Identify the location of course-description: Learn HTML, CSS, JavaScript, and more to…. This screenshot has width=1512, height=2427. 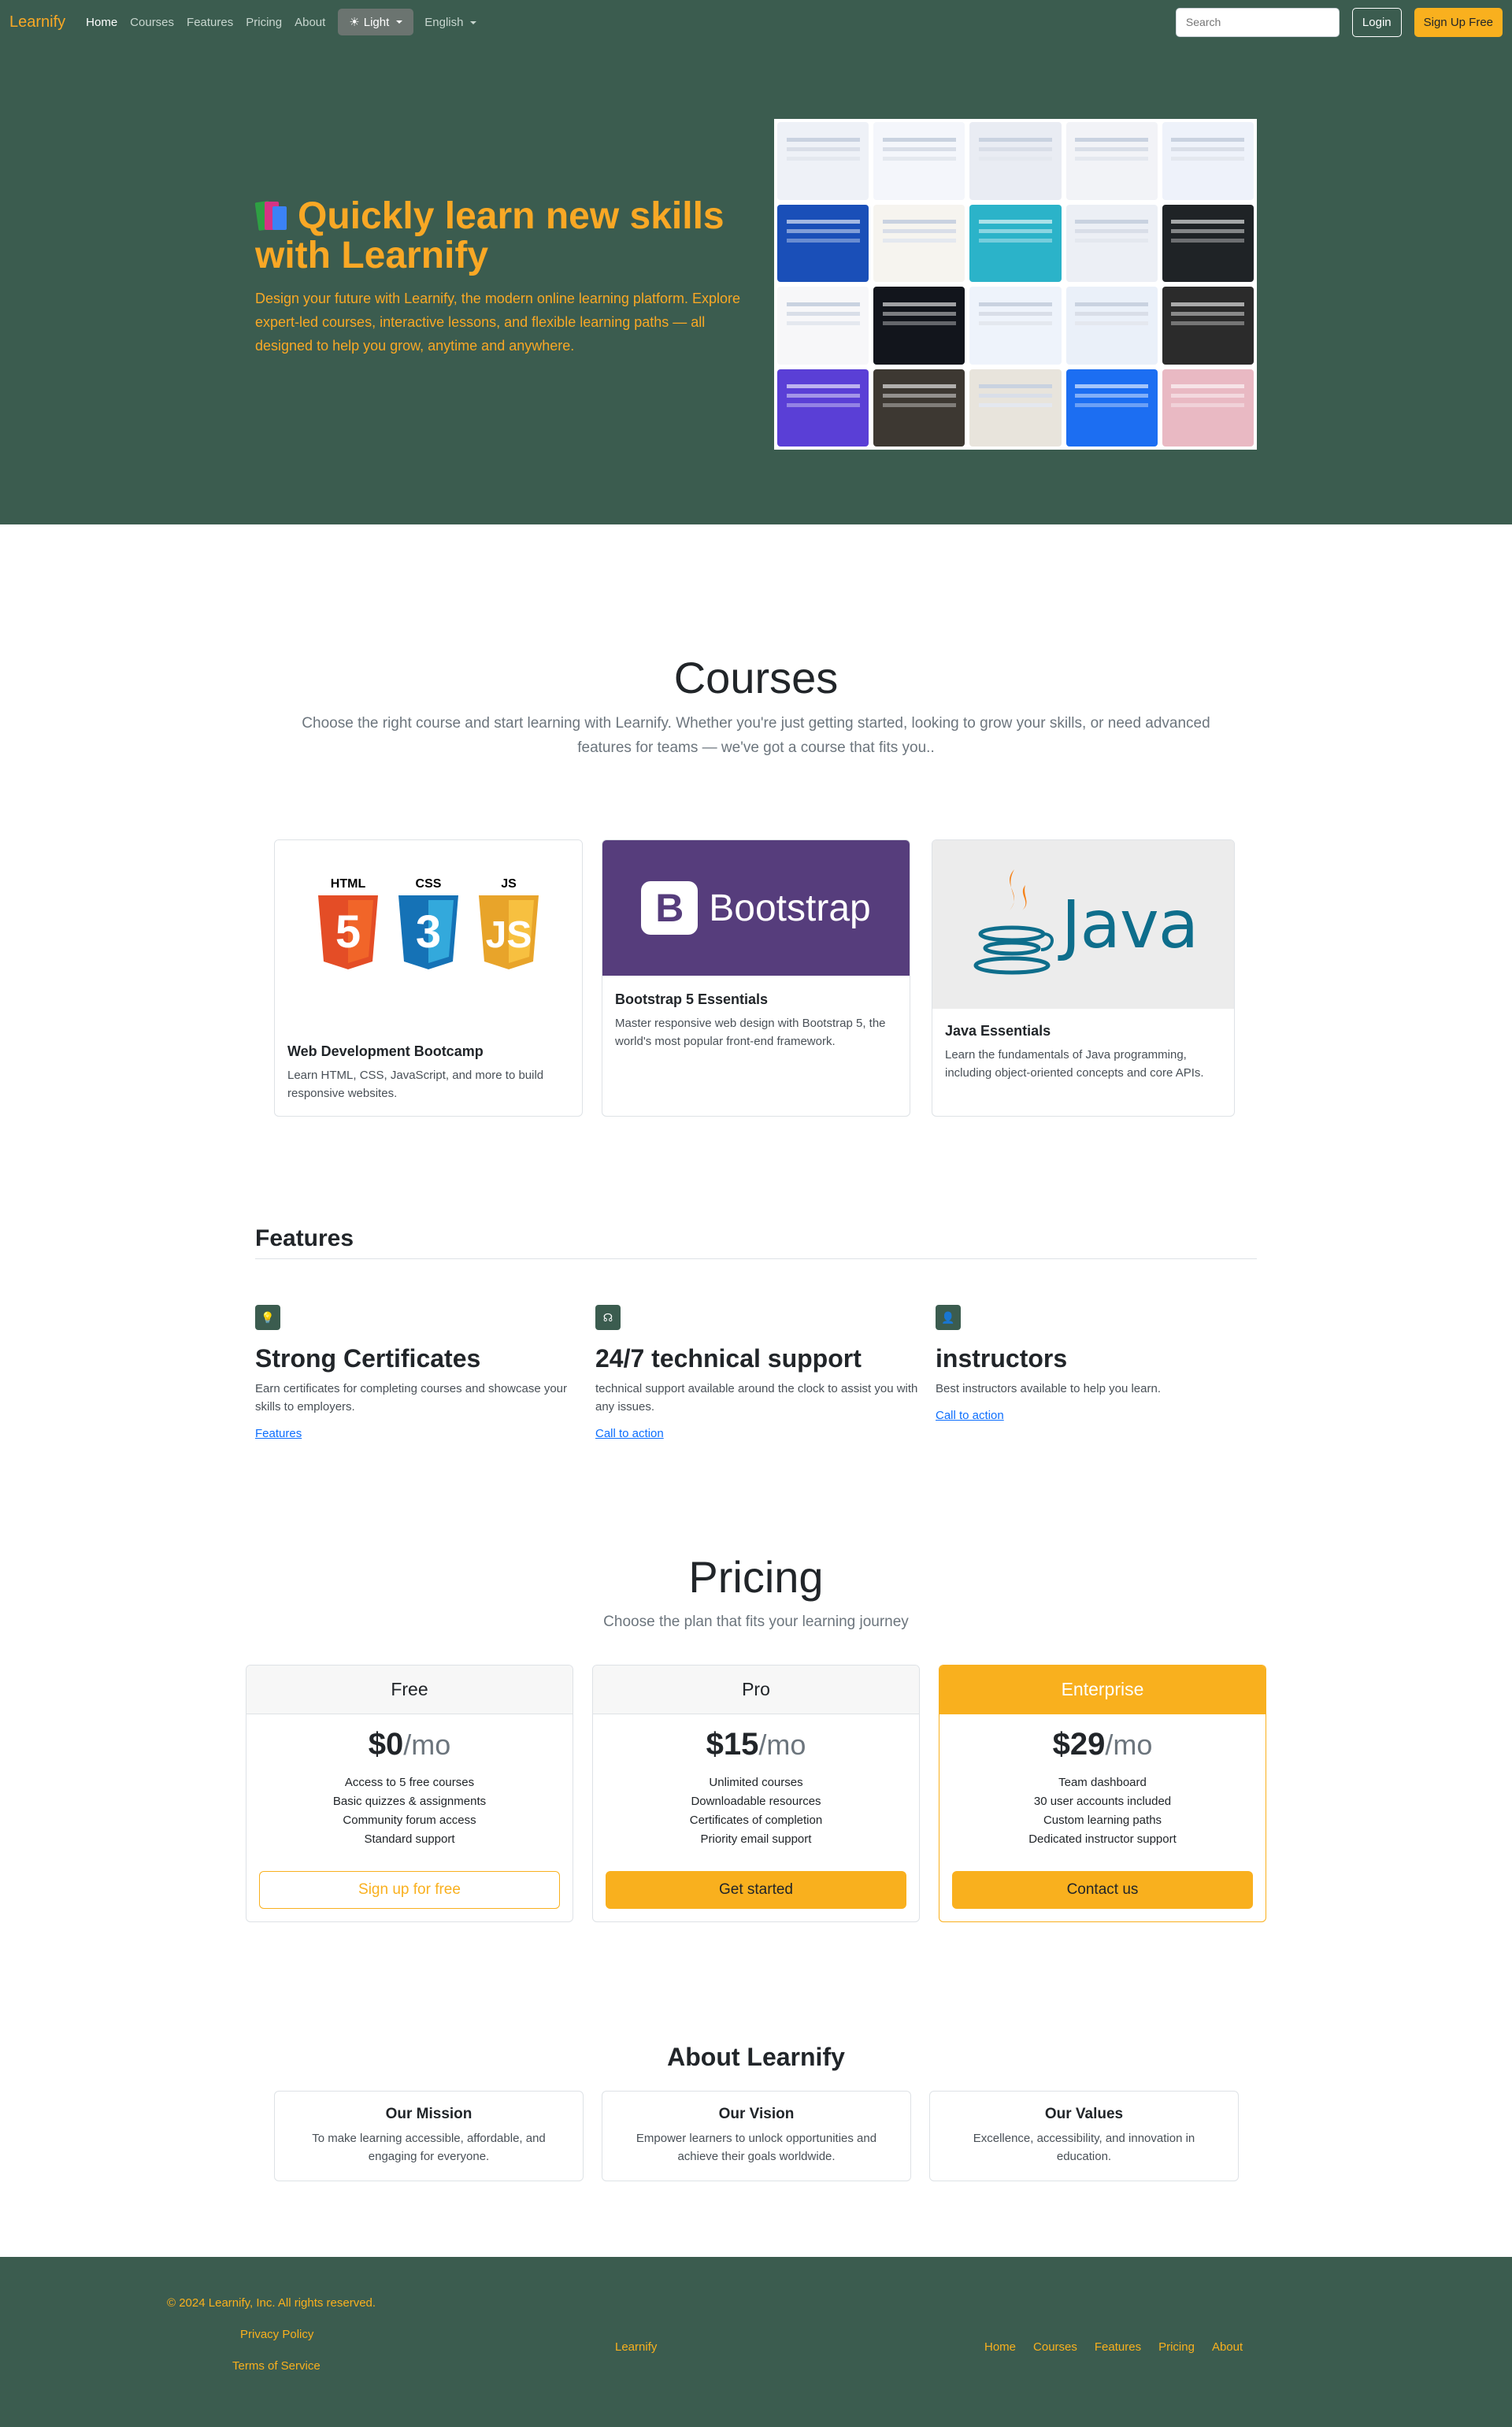
(415, 1084).